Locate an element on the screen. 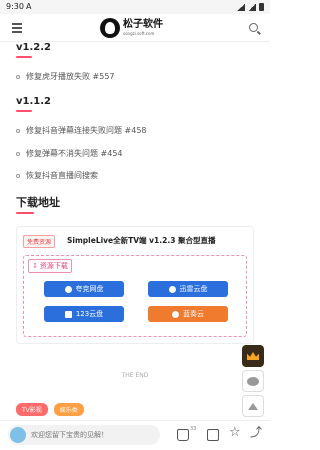 This screenshot has width=320, height=450. top-header: 松子软件 songzi.soft.com is located at coordinates (135, 28).